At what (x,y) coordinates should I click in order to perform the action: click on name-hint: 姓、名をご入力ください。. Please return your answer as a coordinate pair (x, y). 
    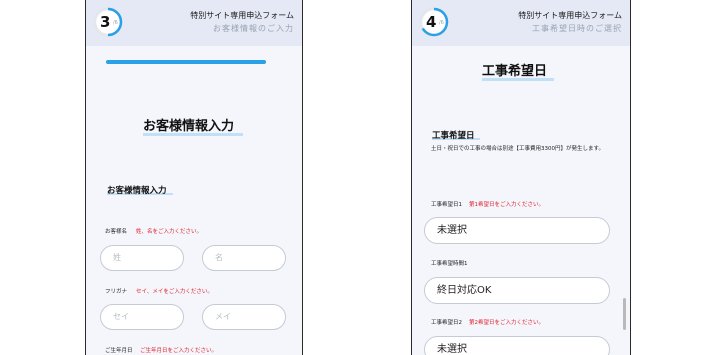
    Looking at the image, I should click on (169, 232).